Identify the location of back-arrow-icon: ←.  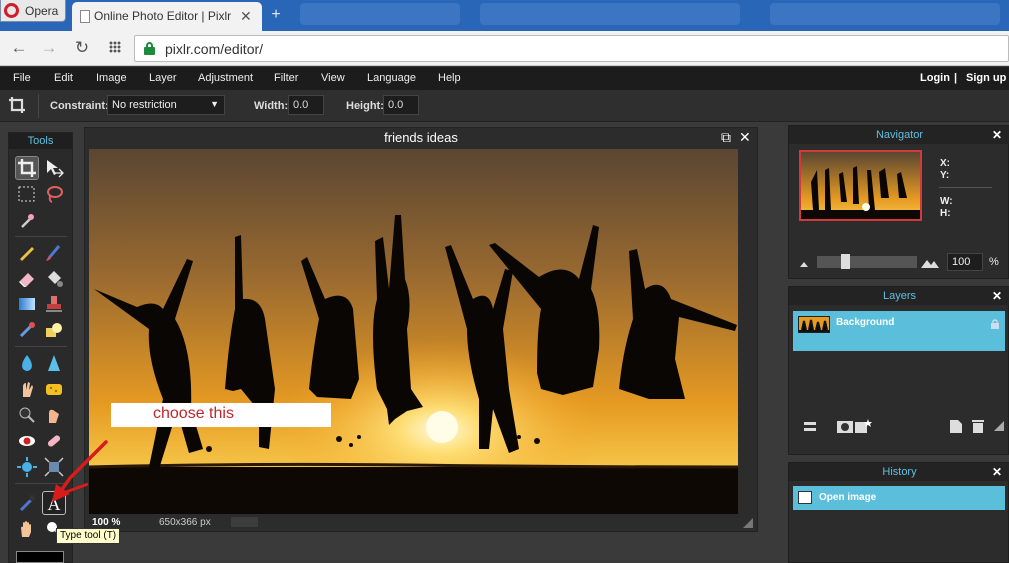
(19, 48).